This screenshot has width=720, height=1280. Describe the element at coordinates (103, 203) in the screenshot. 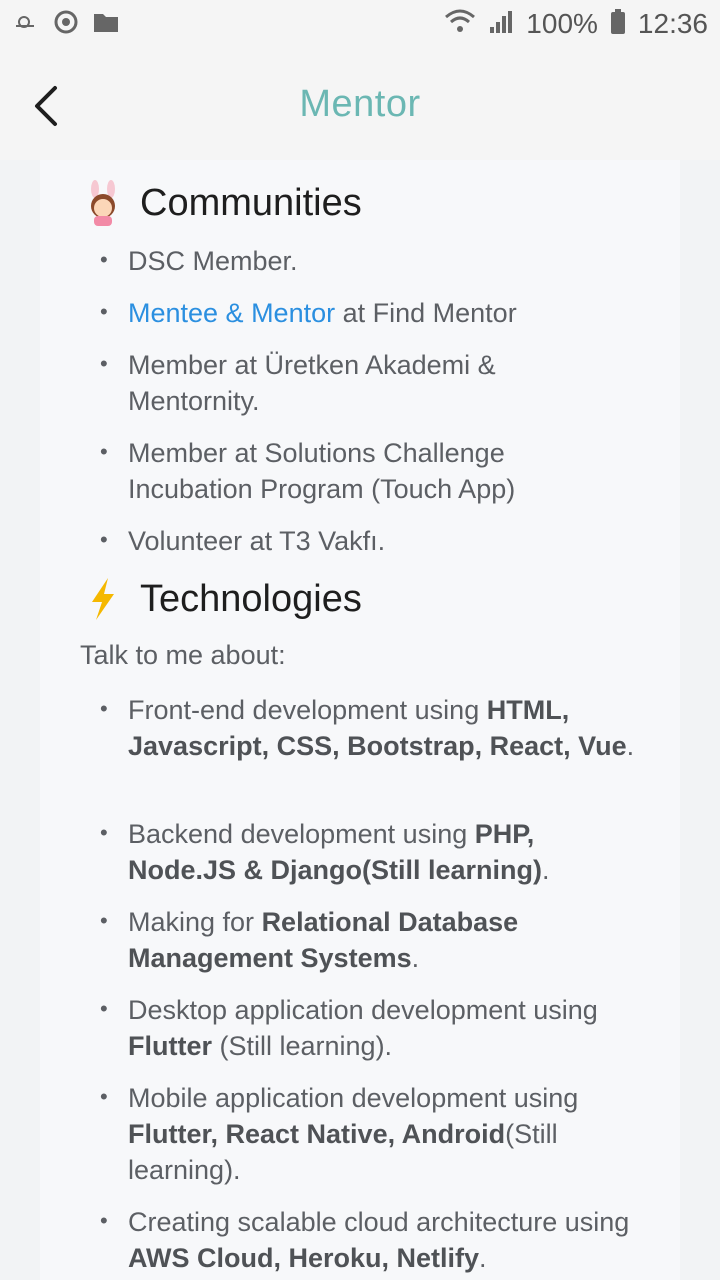

I see `girl-bunny-emoji-icon` at that location.